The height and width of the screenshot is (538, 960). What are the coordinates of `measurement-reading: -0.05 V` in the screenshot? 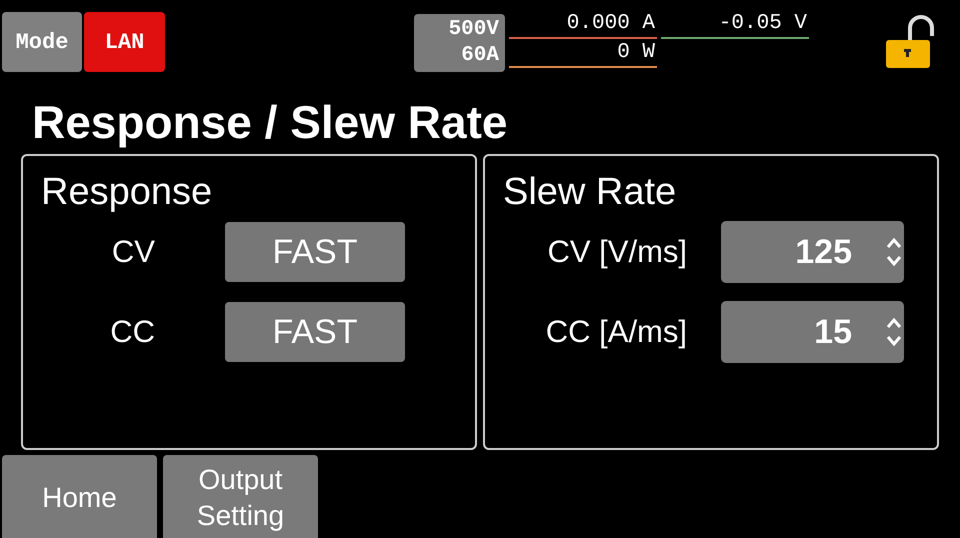 It's located at (735, 25).